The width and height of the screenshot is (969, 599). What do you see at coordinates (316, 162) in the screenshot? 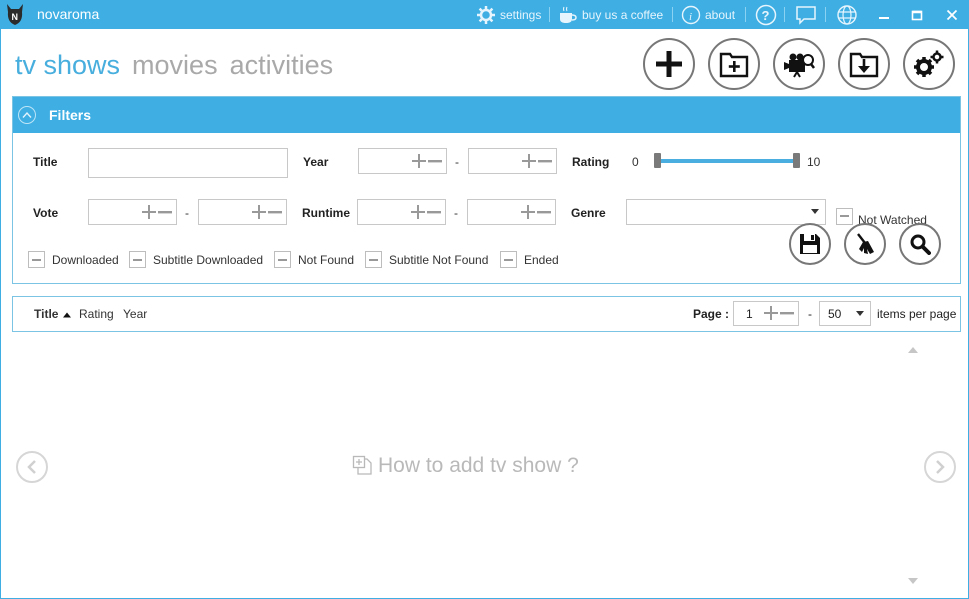
I see `year-filter-label: Year` at bounding box center [316, 162].